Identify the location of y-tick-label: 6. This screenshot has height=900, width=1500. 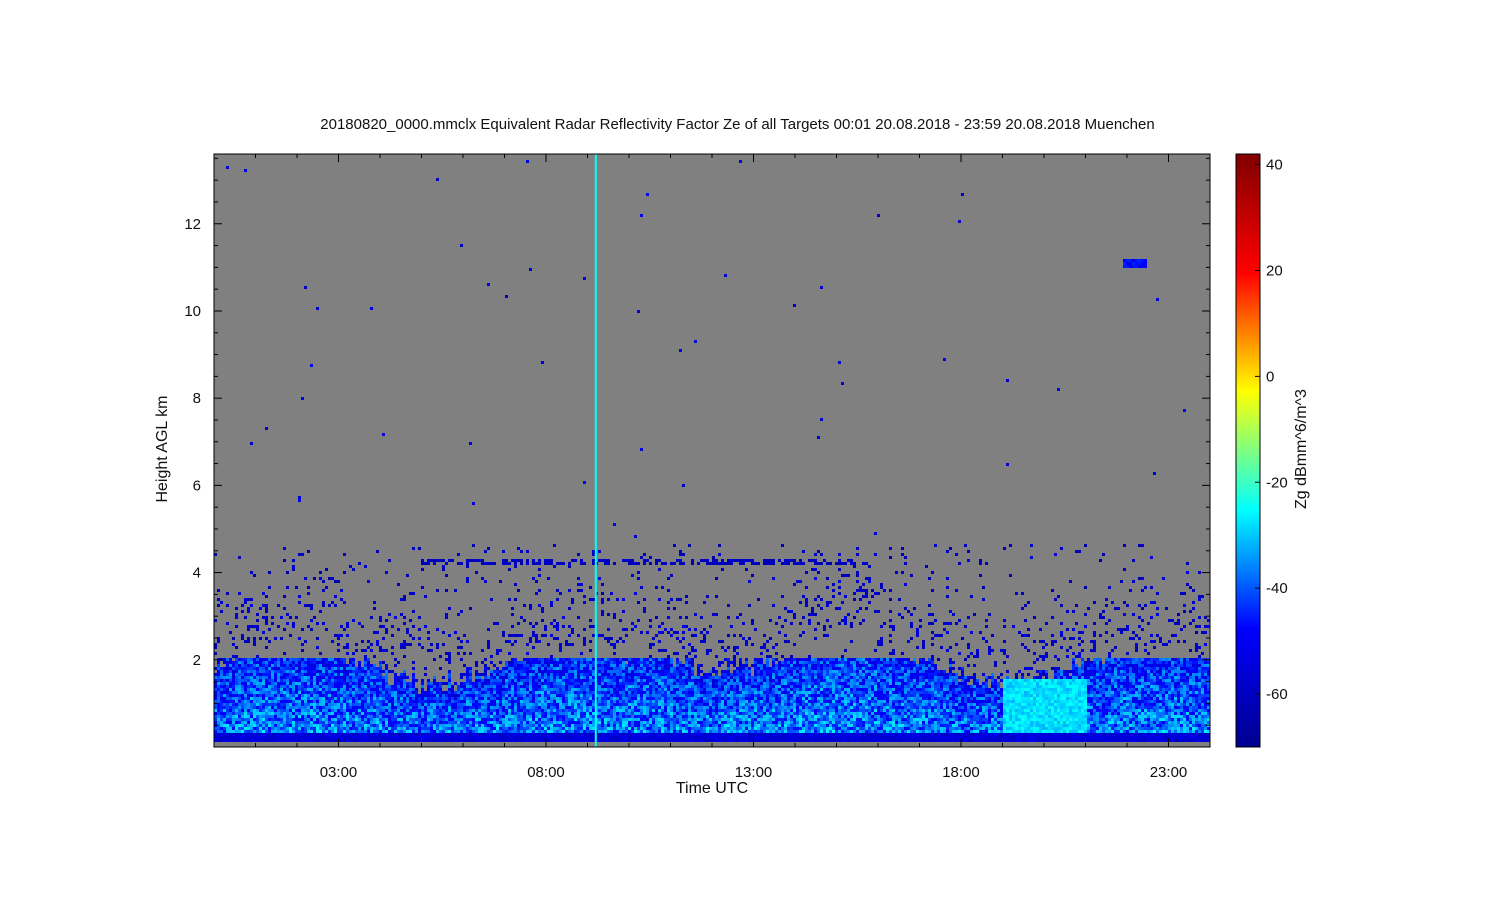
(197, 485).